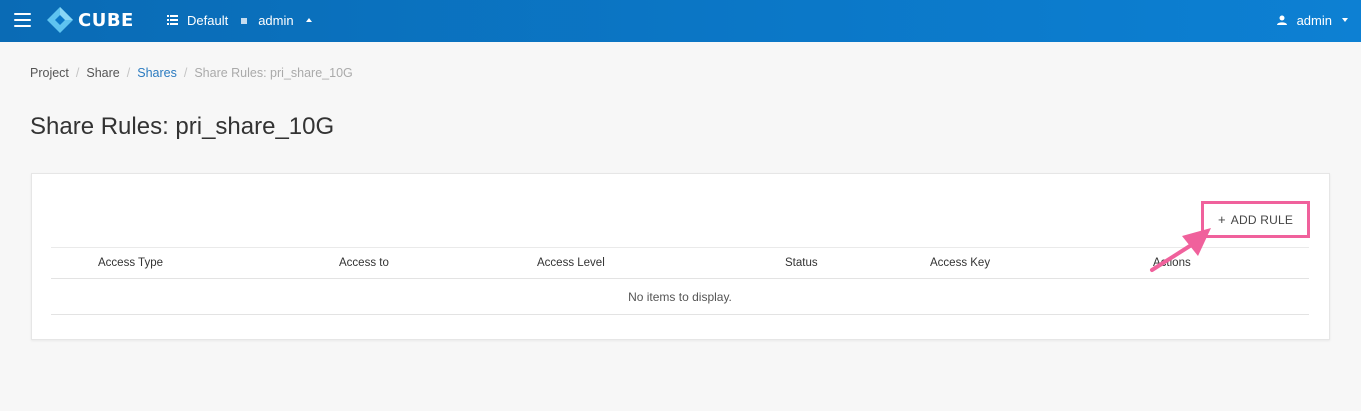 This screenshot has width=1361, height=411. I want to click on caret-up-icon, so click(308, 20).